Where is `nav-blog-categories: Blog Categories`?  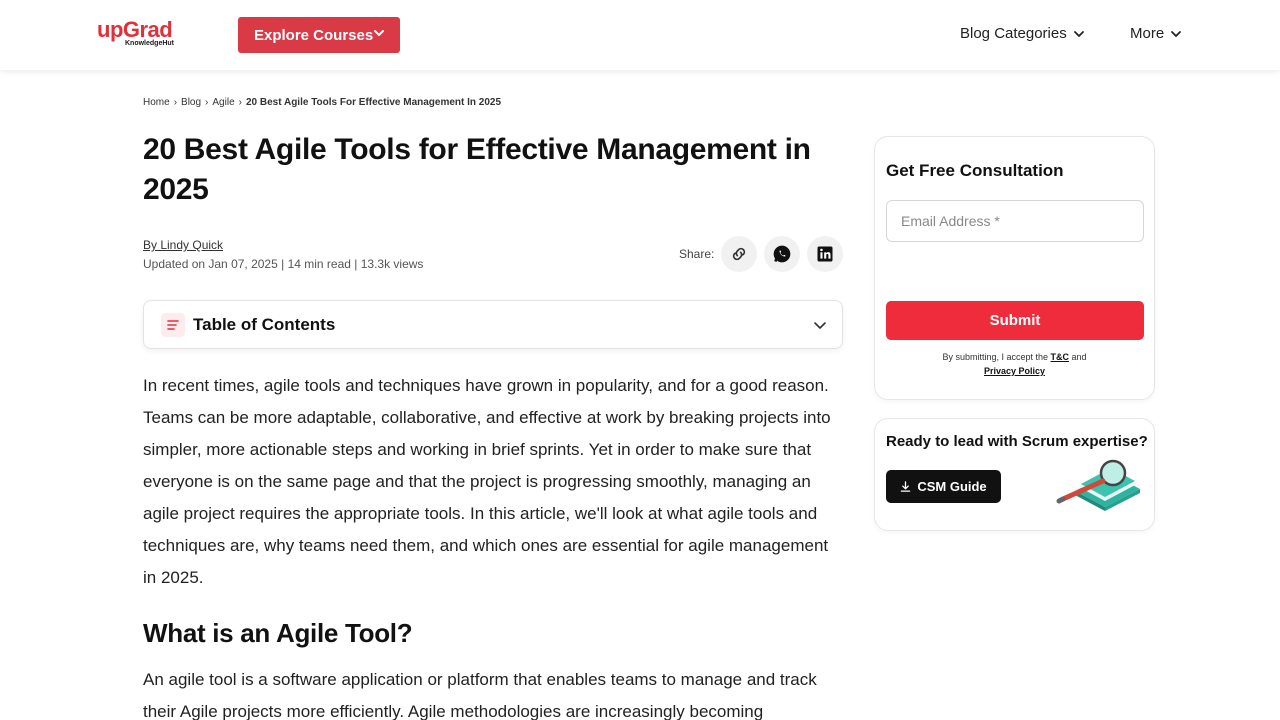
nav-blog-categories: Blog Categories is located at coordinates (1022, 33).